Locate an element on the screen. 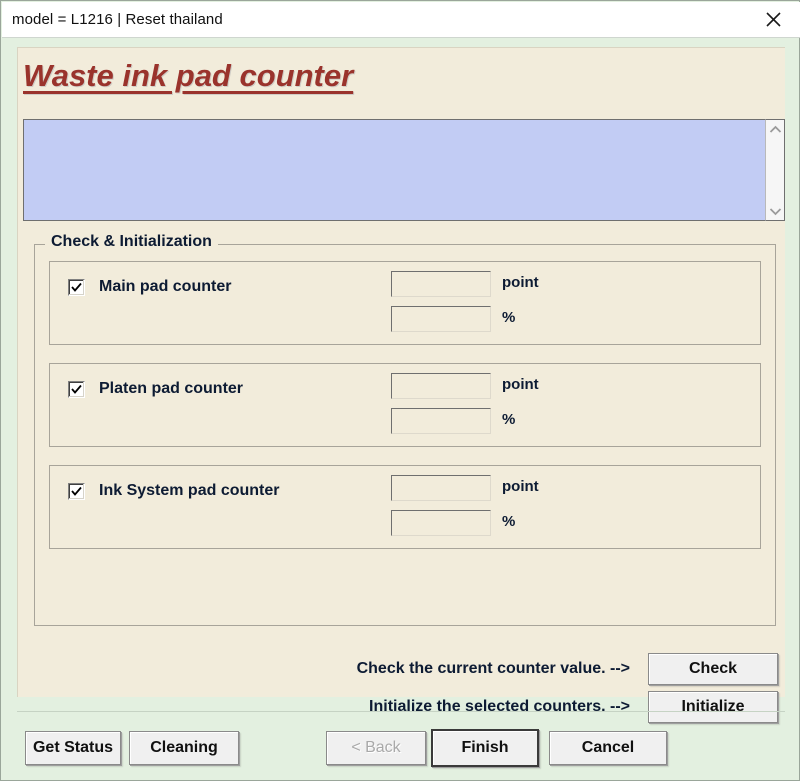 The width and height of the screenshot is (800, 781). log-output is located at coordinates (394, 170).